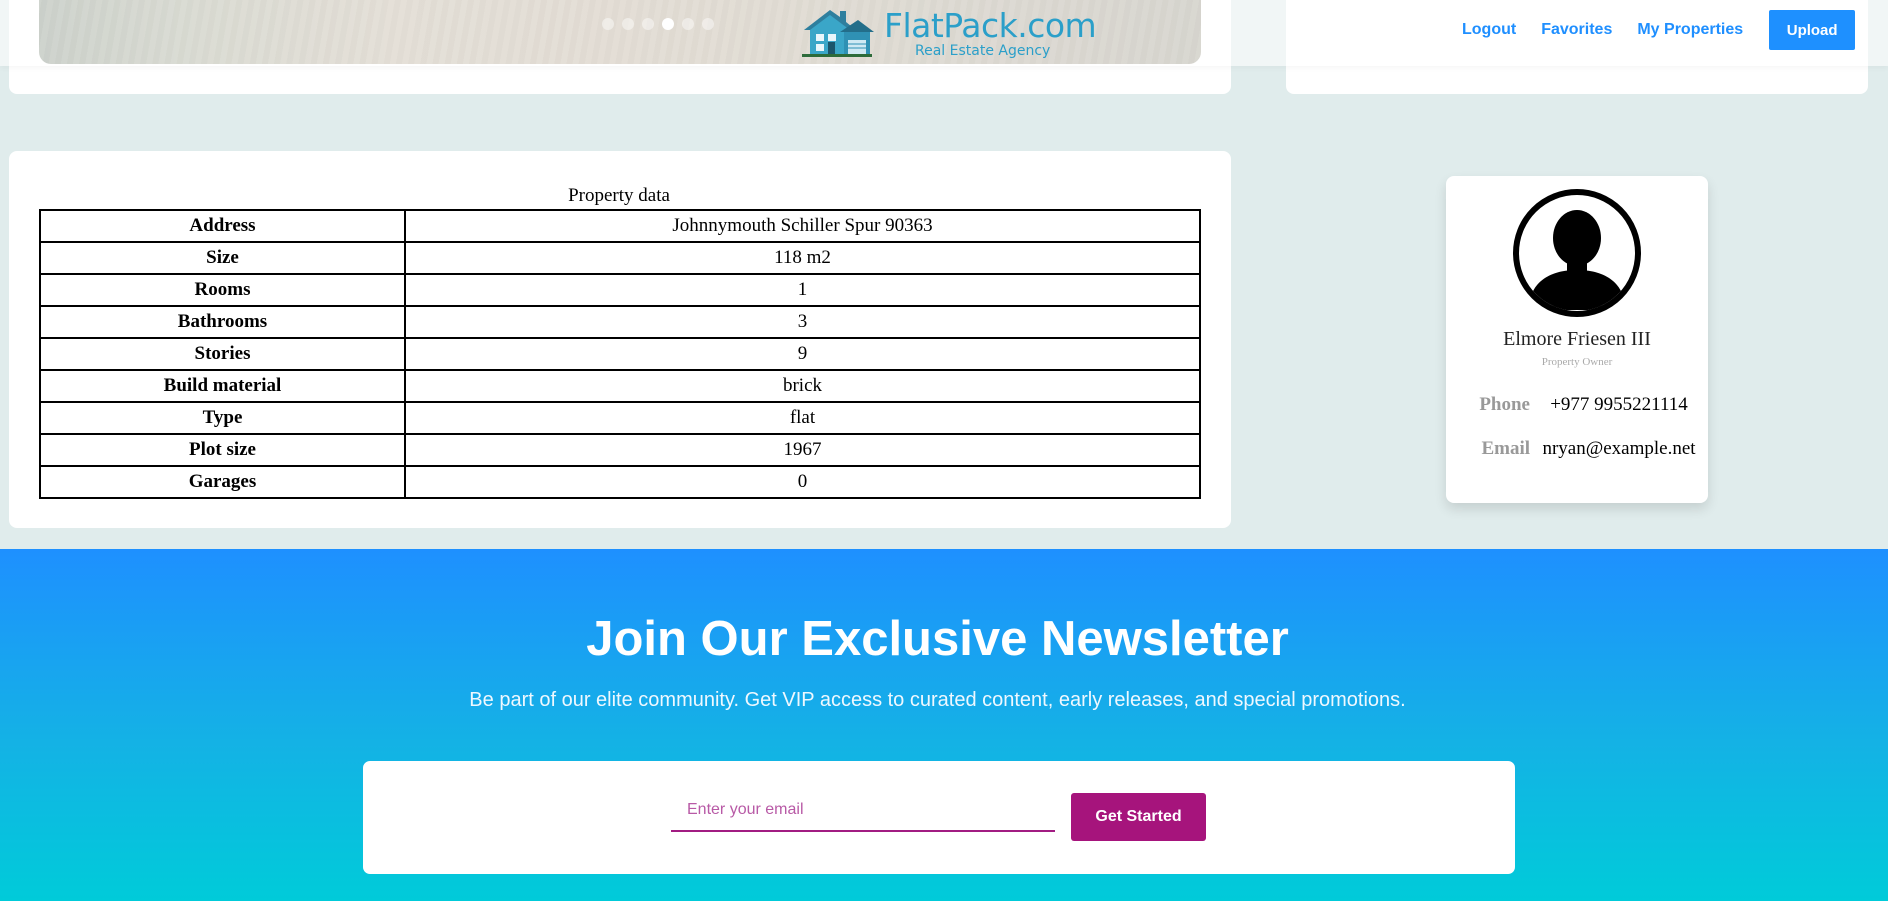  Describe the element at coordinates (1138, 817) in the screenshot. I see `get-started-button: Get Started` at that location.